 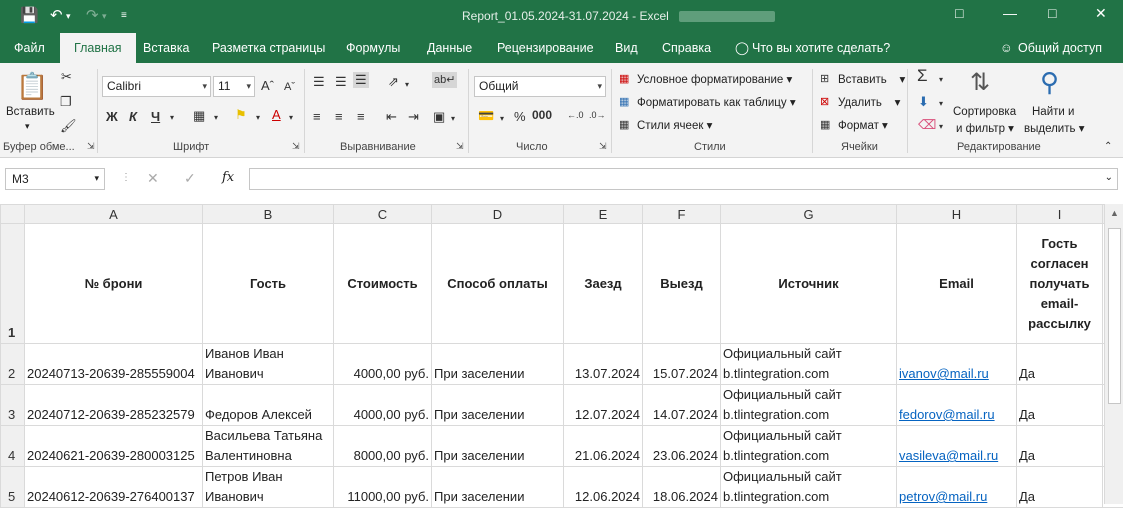 I want to click on column-header-a: A, so click(x=114, y=214).